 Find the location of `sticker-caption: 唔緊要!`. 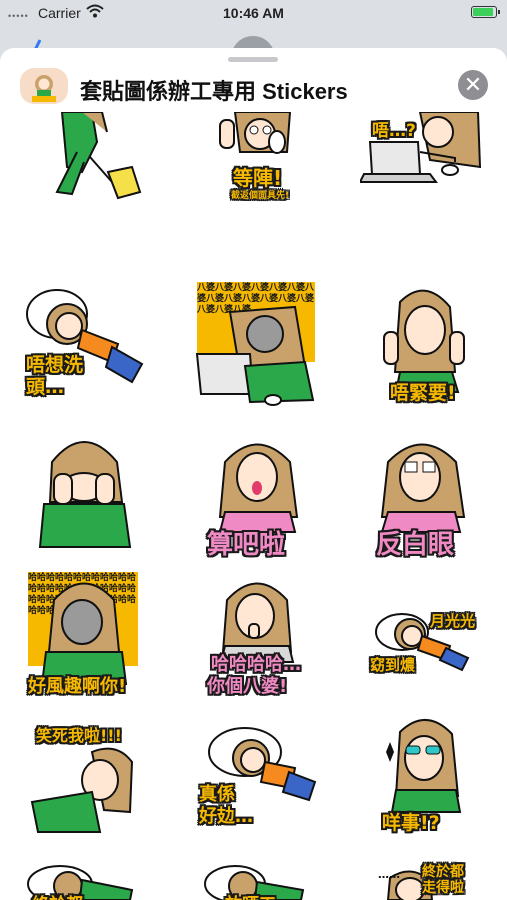

sticker-caption: 唔緊要! is located at coordinates (423, 393).